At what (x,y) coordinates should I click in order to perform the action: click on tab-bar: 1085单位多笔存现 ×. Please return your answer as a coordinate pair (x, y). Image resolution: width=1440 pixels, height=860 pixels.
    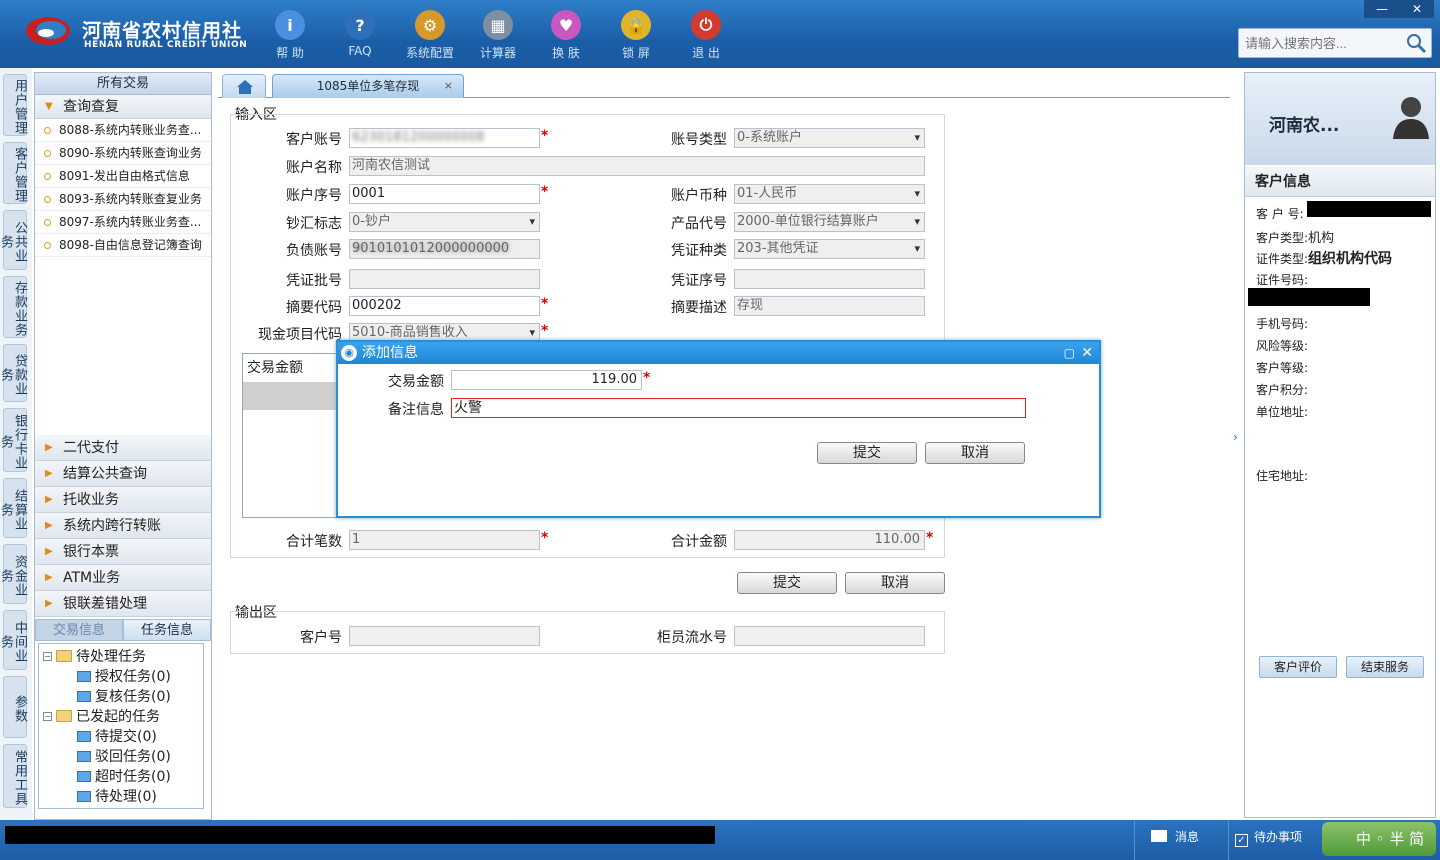
    Looking at the image, I should click on (724, 85).